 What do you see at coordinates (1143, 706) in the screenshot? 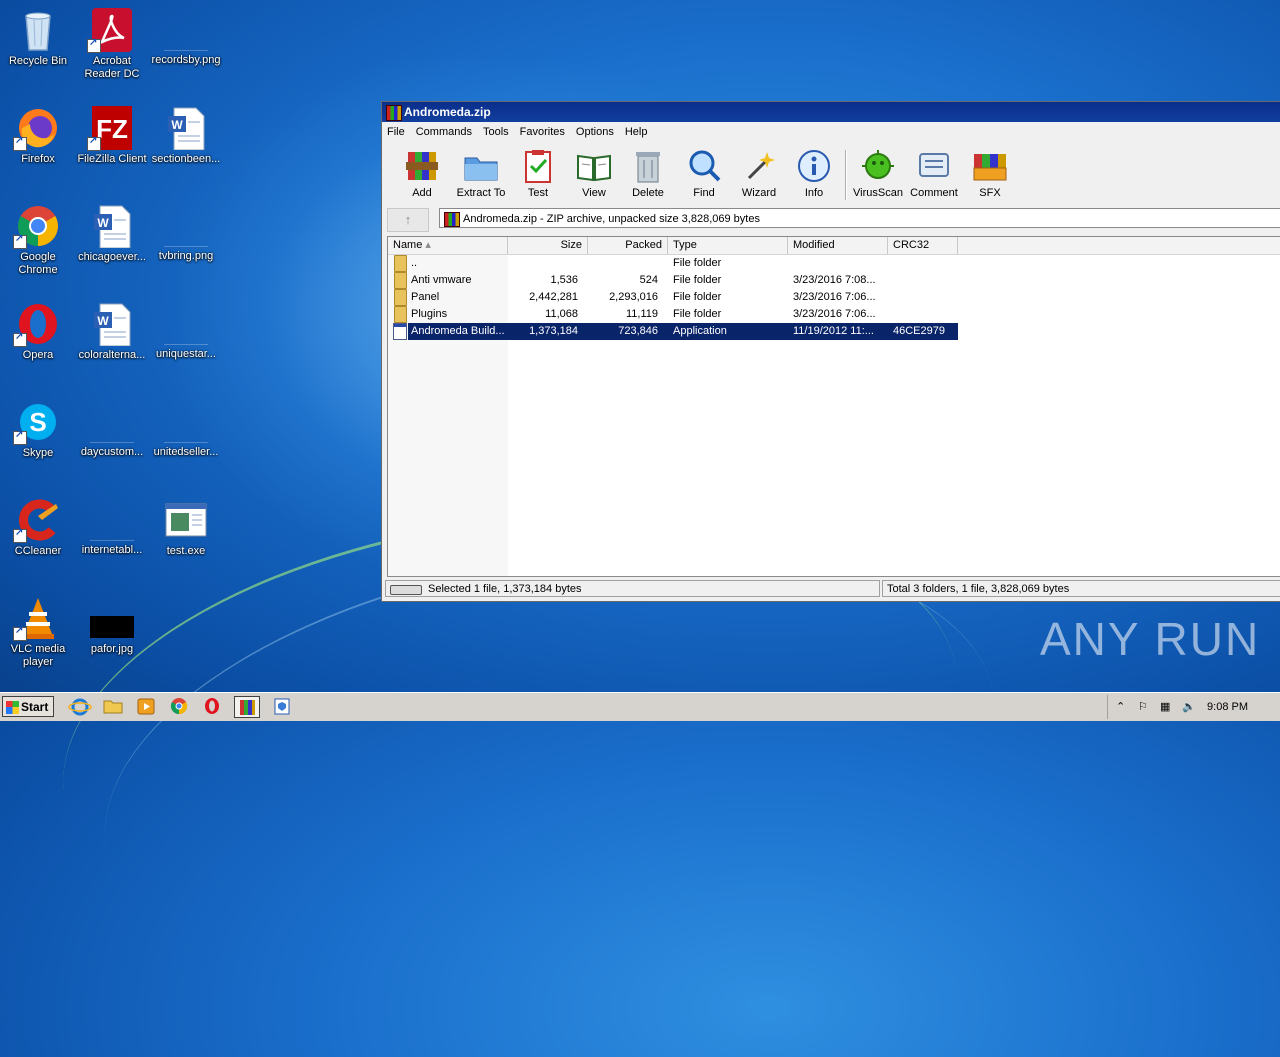
I see `action-center-flag-icon: ⚐` at bounding box center [1143, 706].